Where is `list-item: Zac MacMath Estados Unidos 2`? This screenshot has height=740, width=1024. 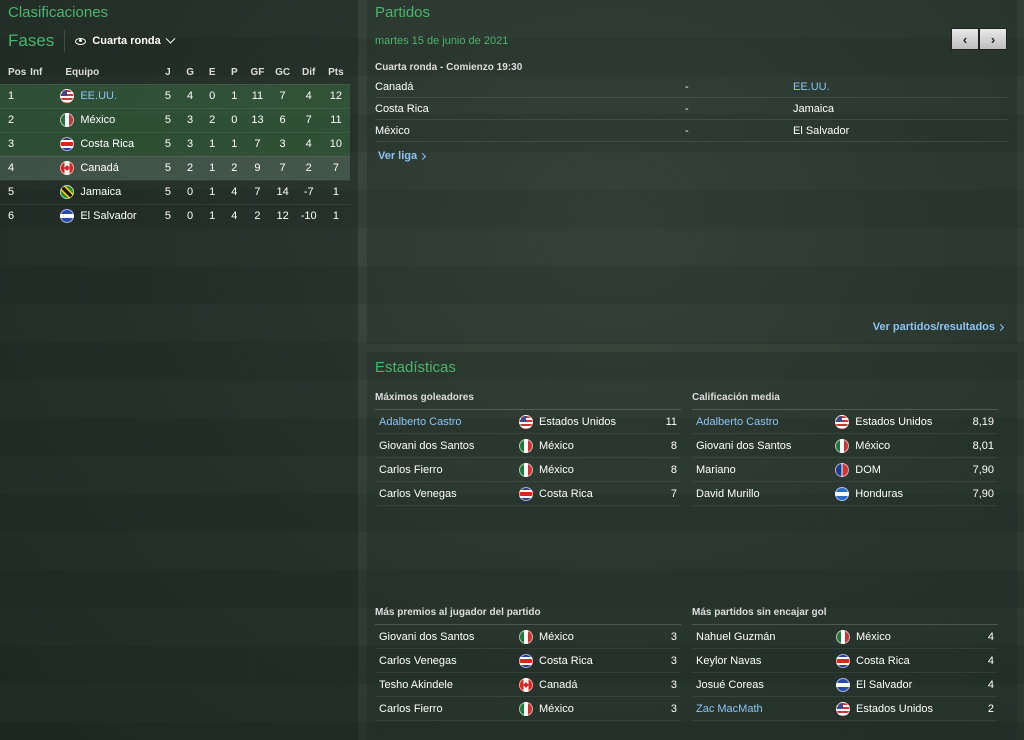
list-item: Zac MacMath Estados Unidos 2 is located at coordinates (845, 709).